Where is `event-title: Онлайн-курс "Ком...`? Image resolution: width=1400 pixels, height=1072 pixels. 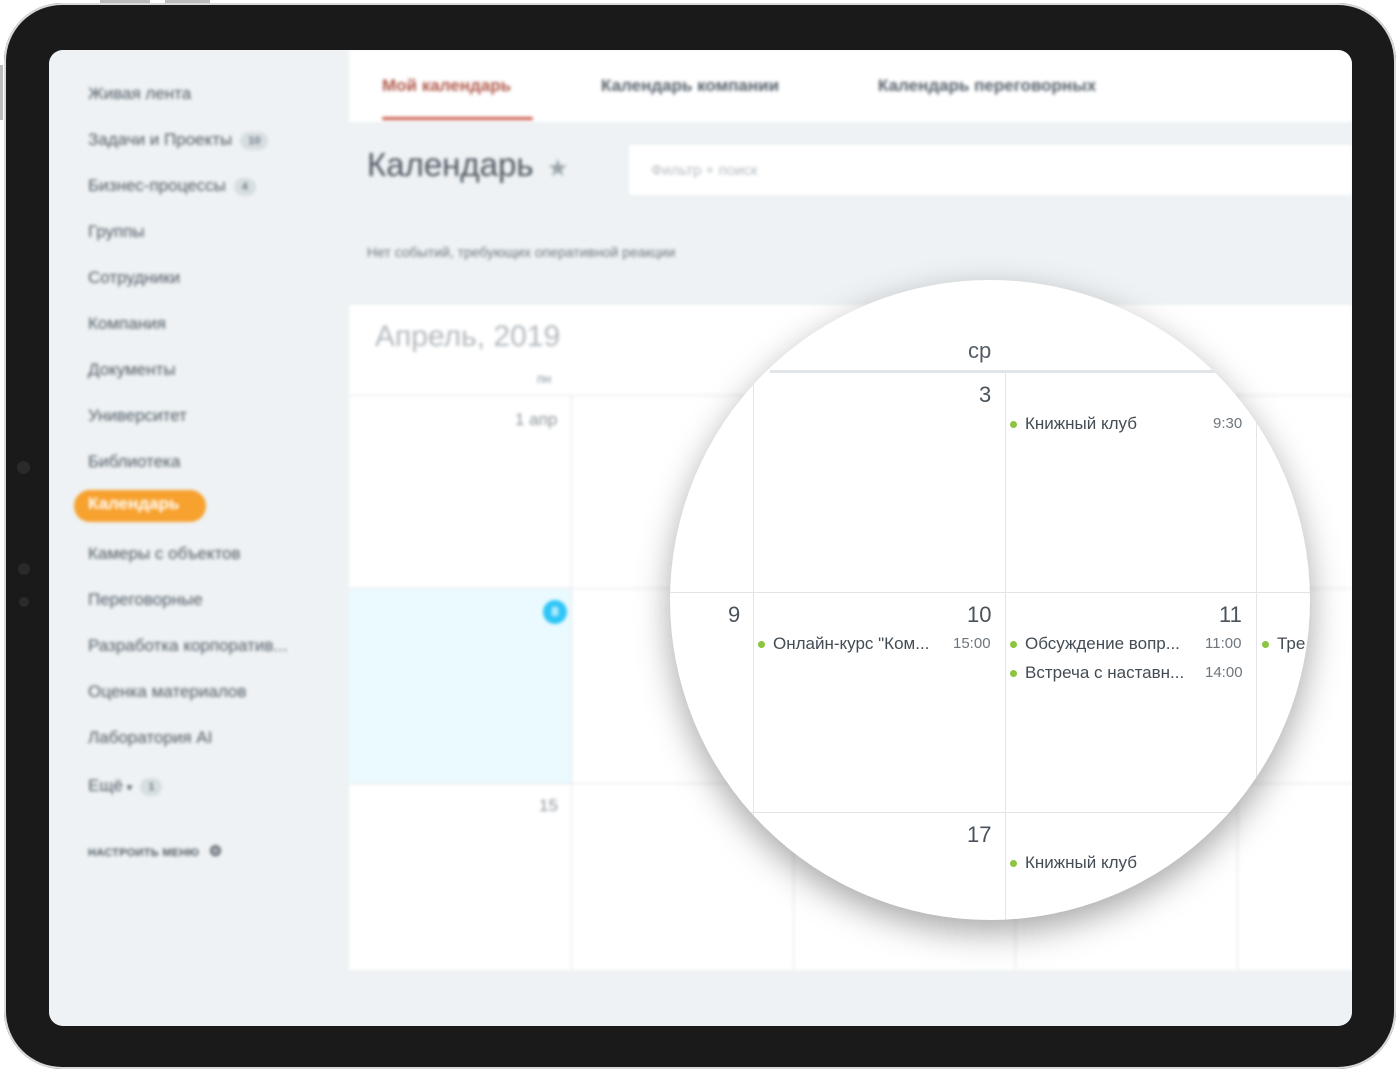 event-title: Онлайн-курс "Ком... is located at coordinates (851, 643).